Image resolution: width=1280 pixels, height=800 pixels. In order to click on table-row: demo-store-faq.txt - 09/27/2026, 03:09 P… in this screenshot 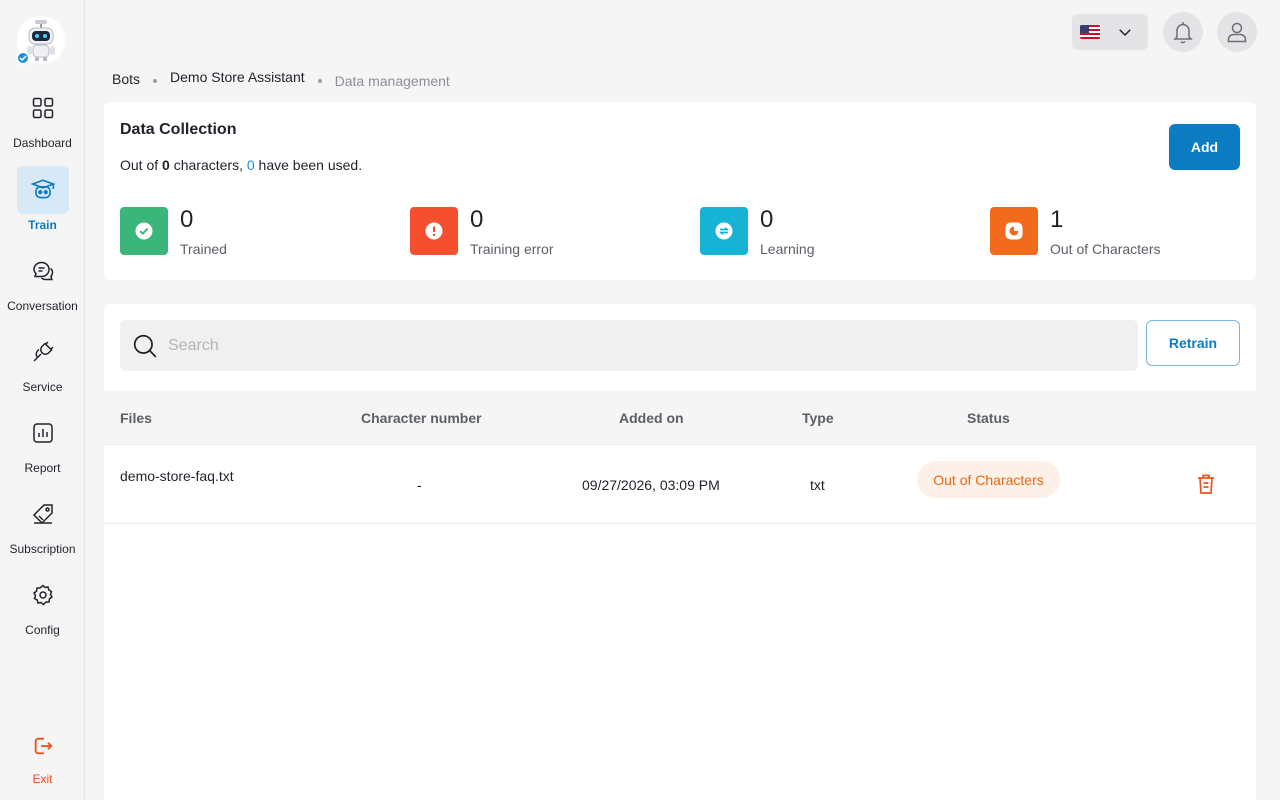, I will do `click(680, 484)`.